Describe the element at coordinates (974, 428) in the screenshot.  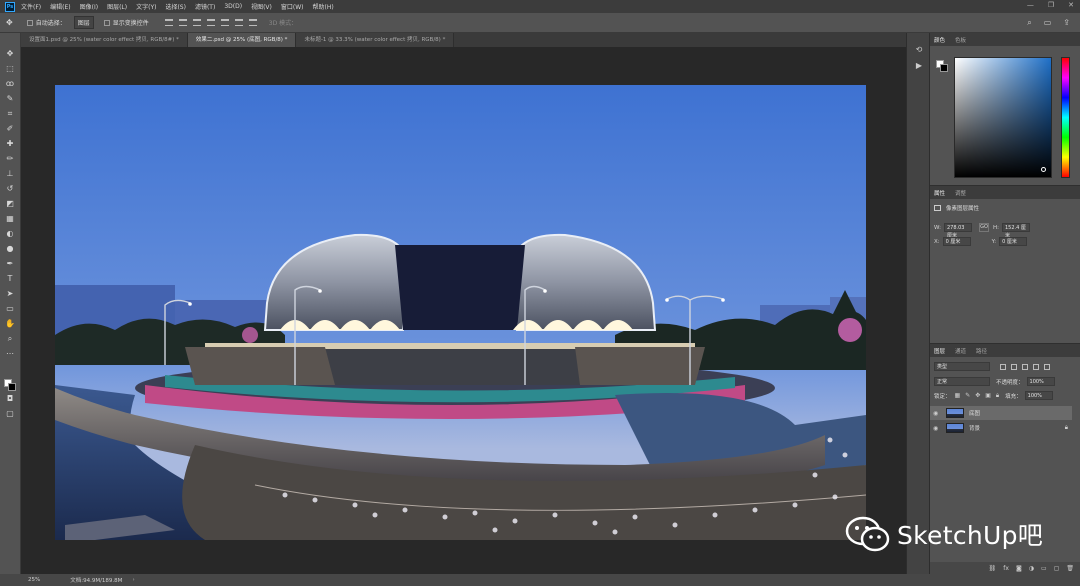
I see `layer-name: 背景` at that location.